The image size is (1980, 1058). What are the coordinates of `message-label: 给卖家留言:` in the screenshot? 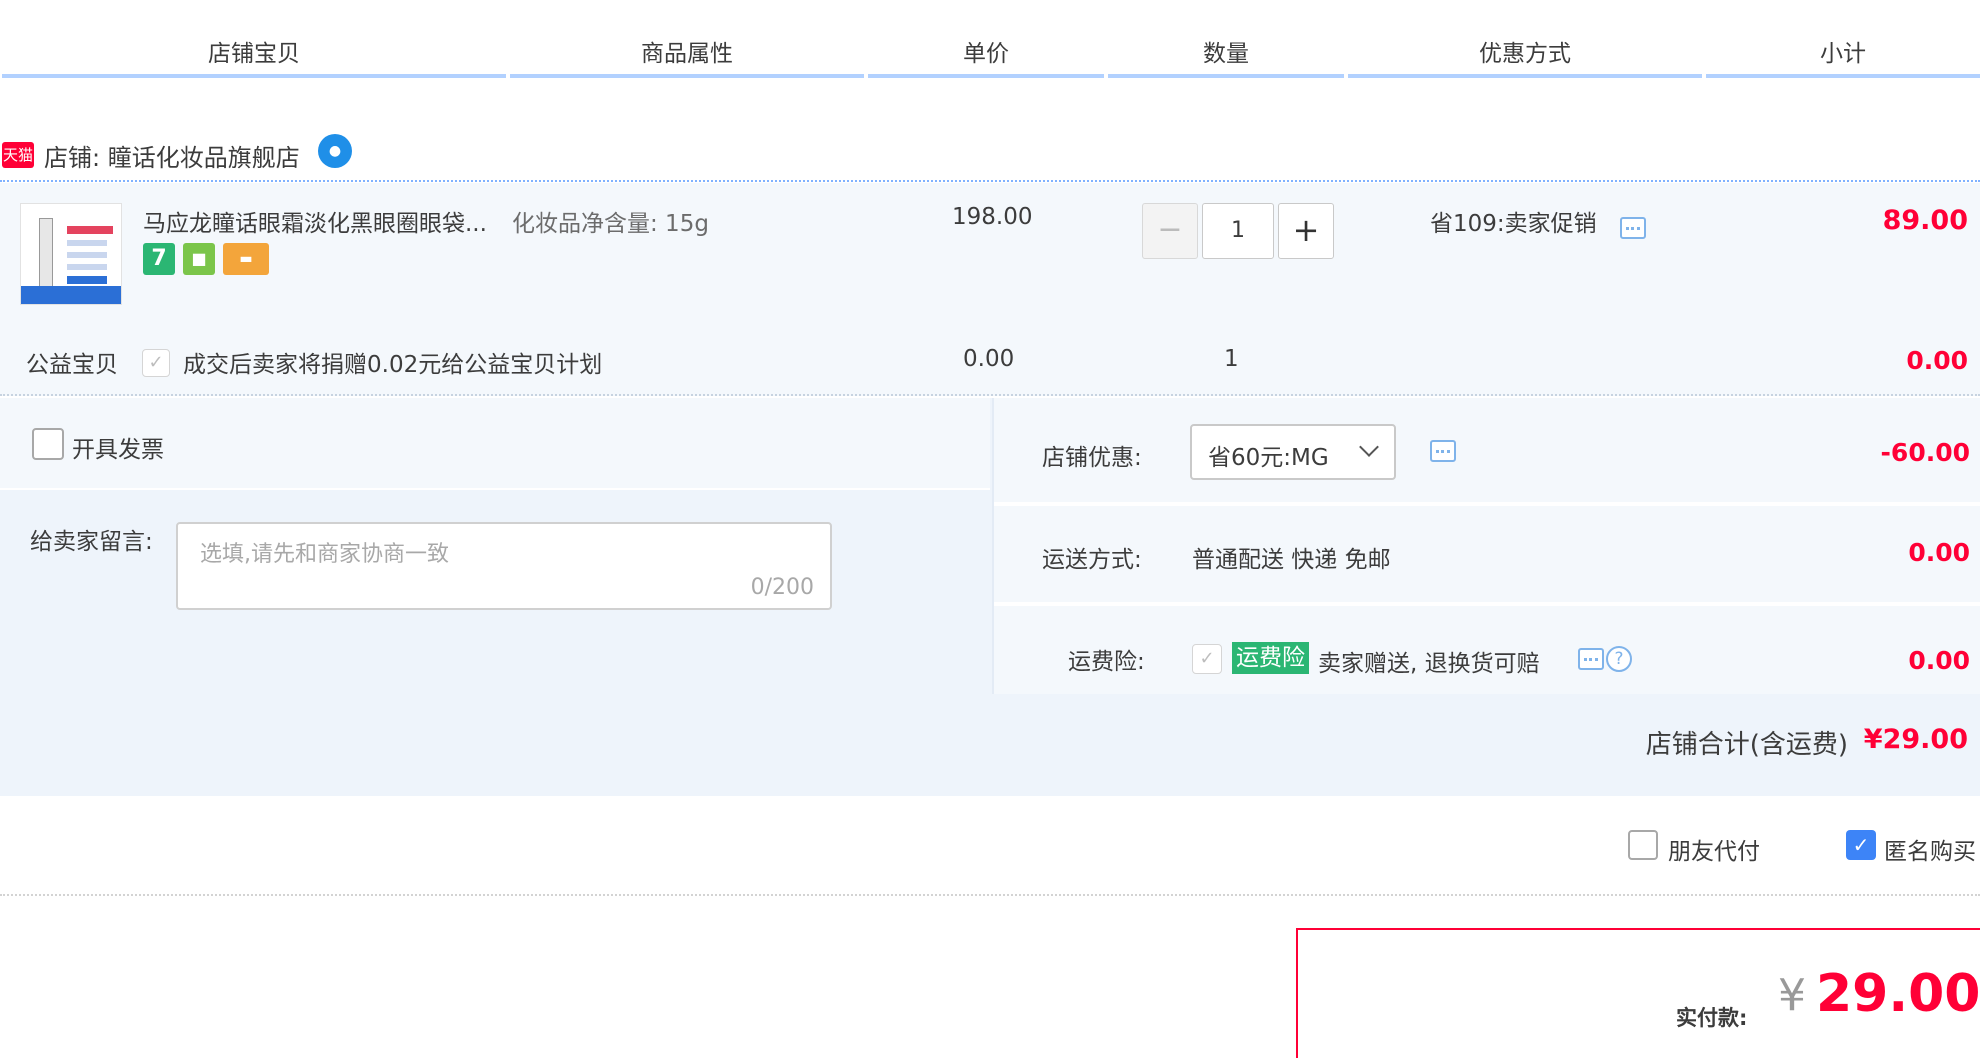 It's located at (91, 542).